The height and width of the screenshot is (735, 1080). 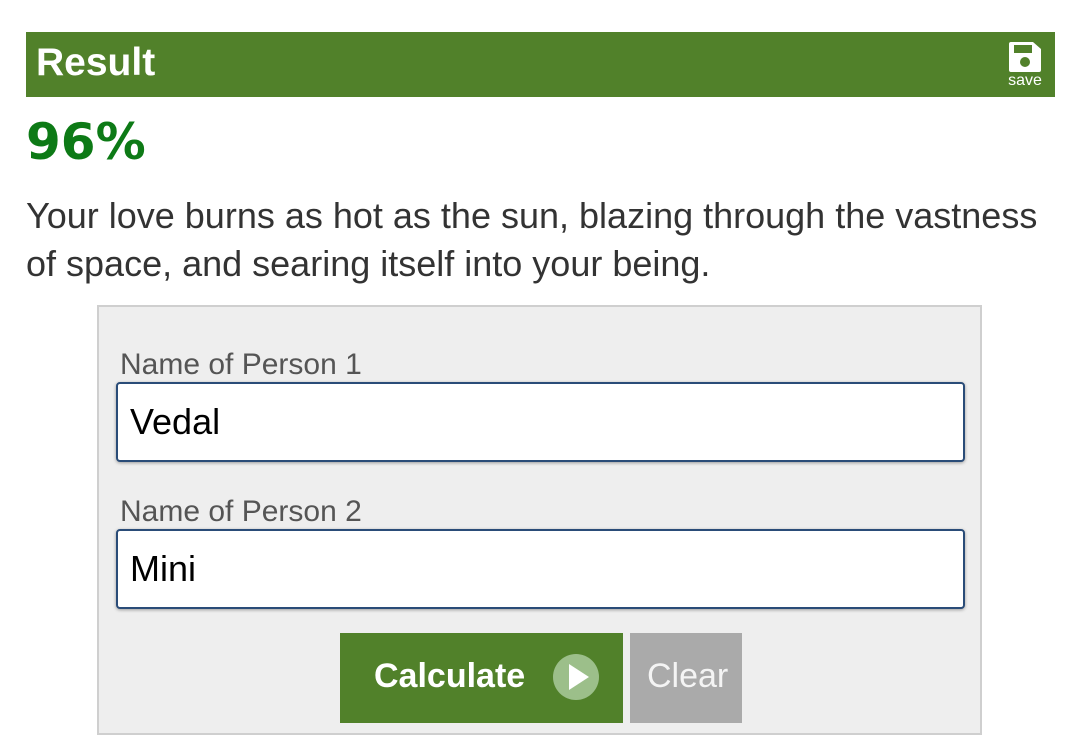 What do you see at coordinates (540, 422) in the screenshot?
I see `person1-name-input` at bounding box center [540, 422].